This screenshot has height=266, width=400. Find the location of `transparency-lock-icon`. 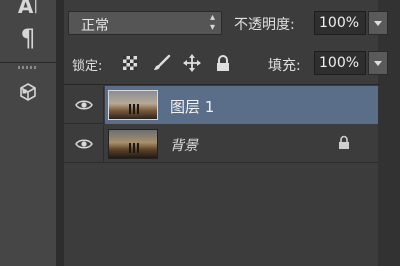

transparency-lock-icon is located at coordinates (130, 63).